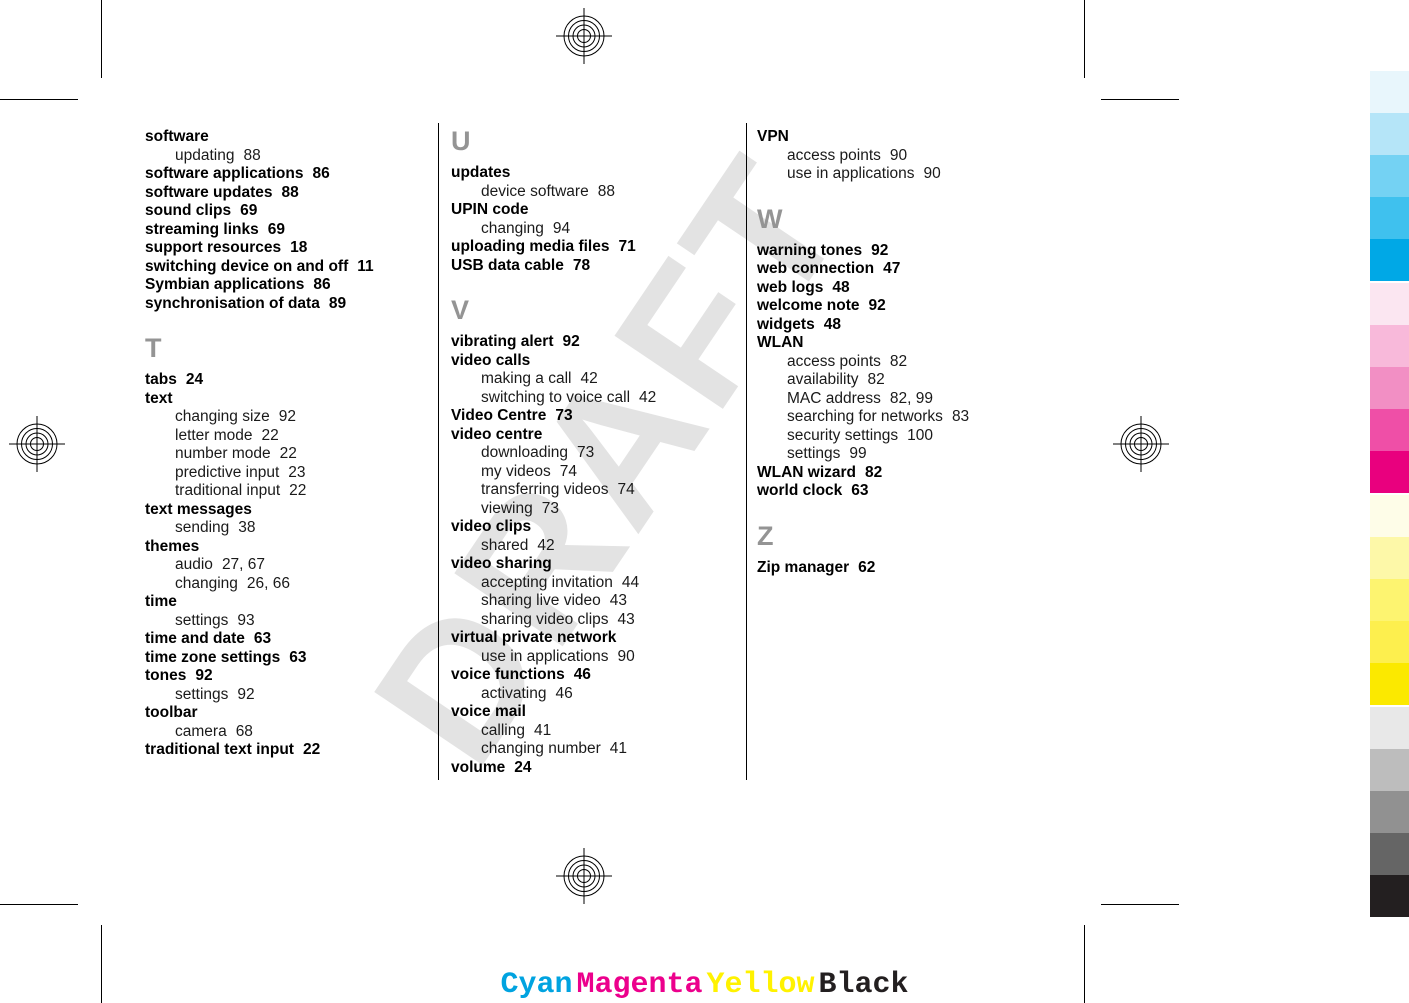 This screenshot has width=1409, height=1003. Describe the element at coordinates (773, 136) in the screenshot. I see `index-entry-term: VPN` at that location.